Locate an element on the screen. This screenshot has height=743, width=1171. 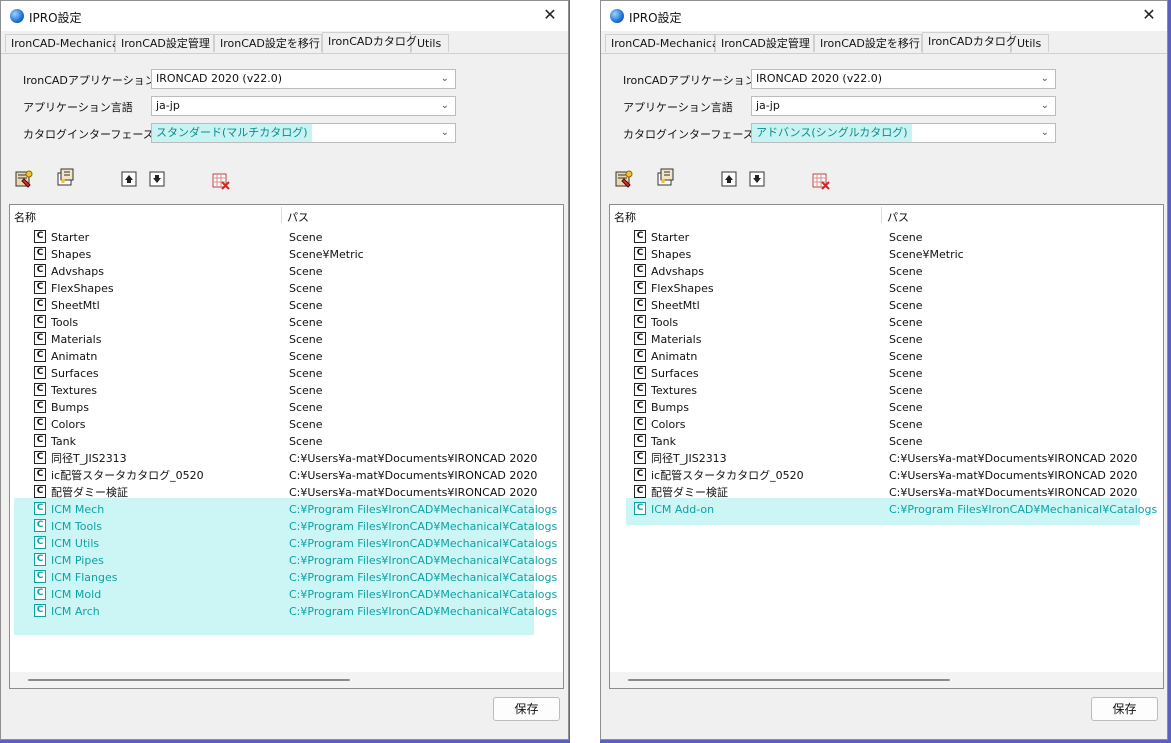
field-dropdown: アドバンス(シングルカタログ) ⌄ is located at coordinates (903, 133).